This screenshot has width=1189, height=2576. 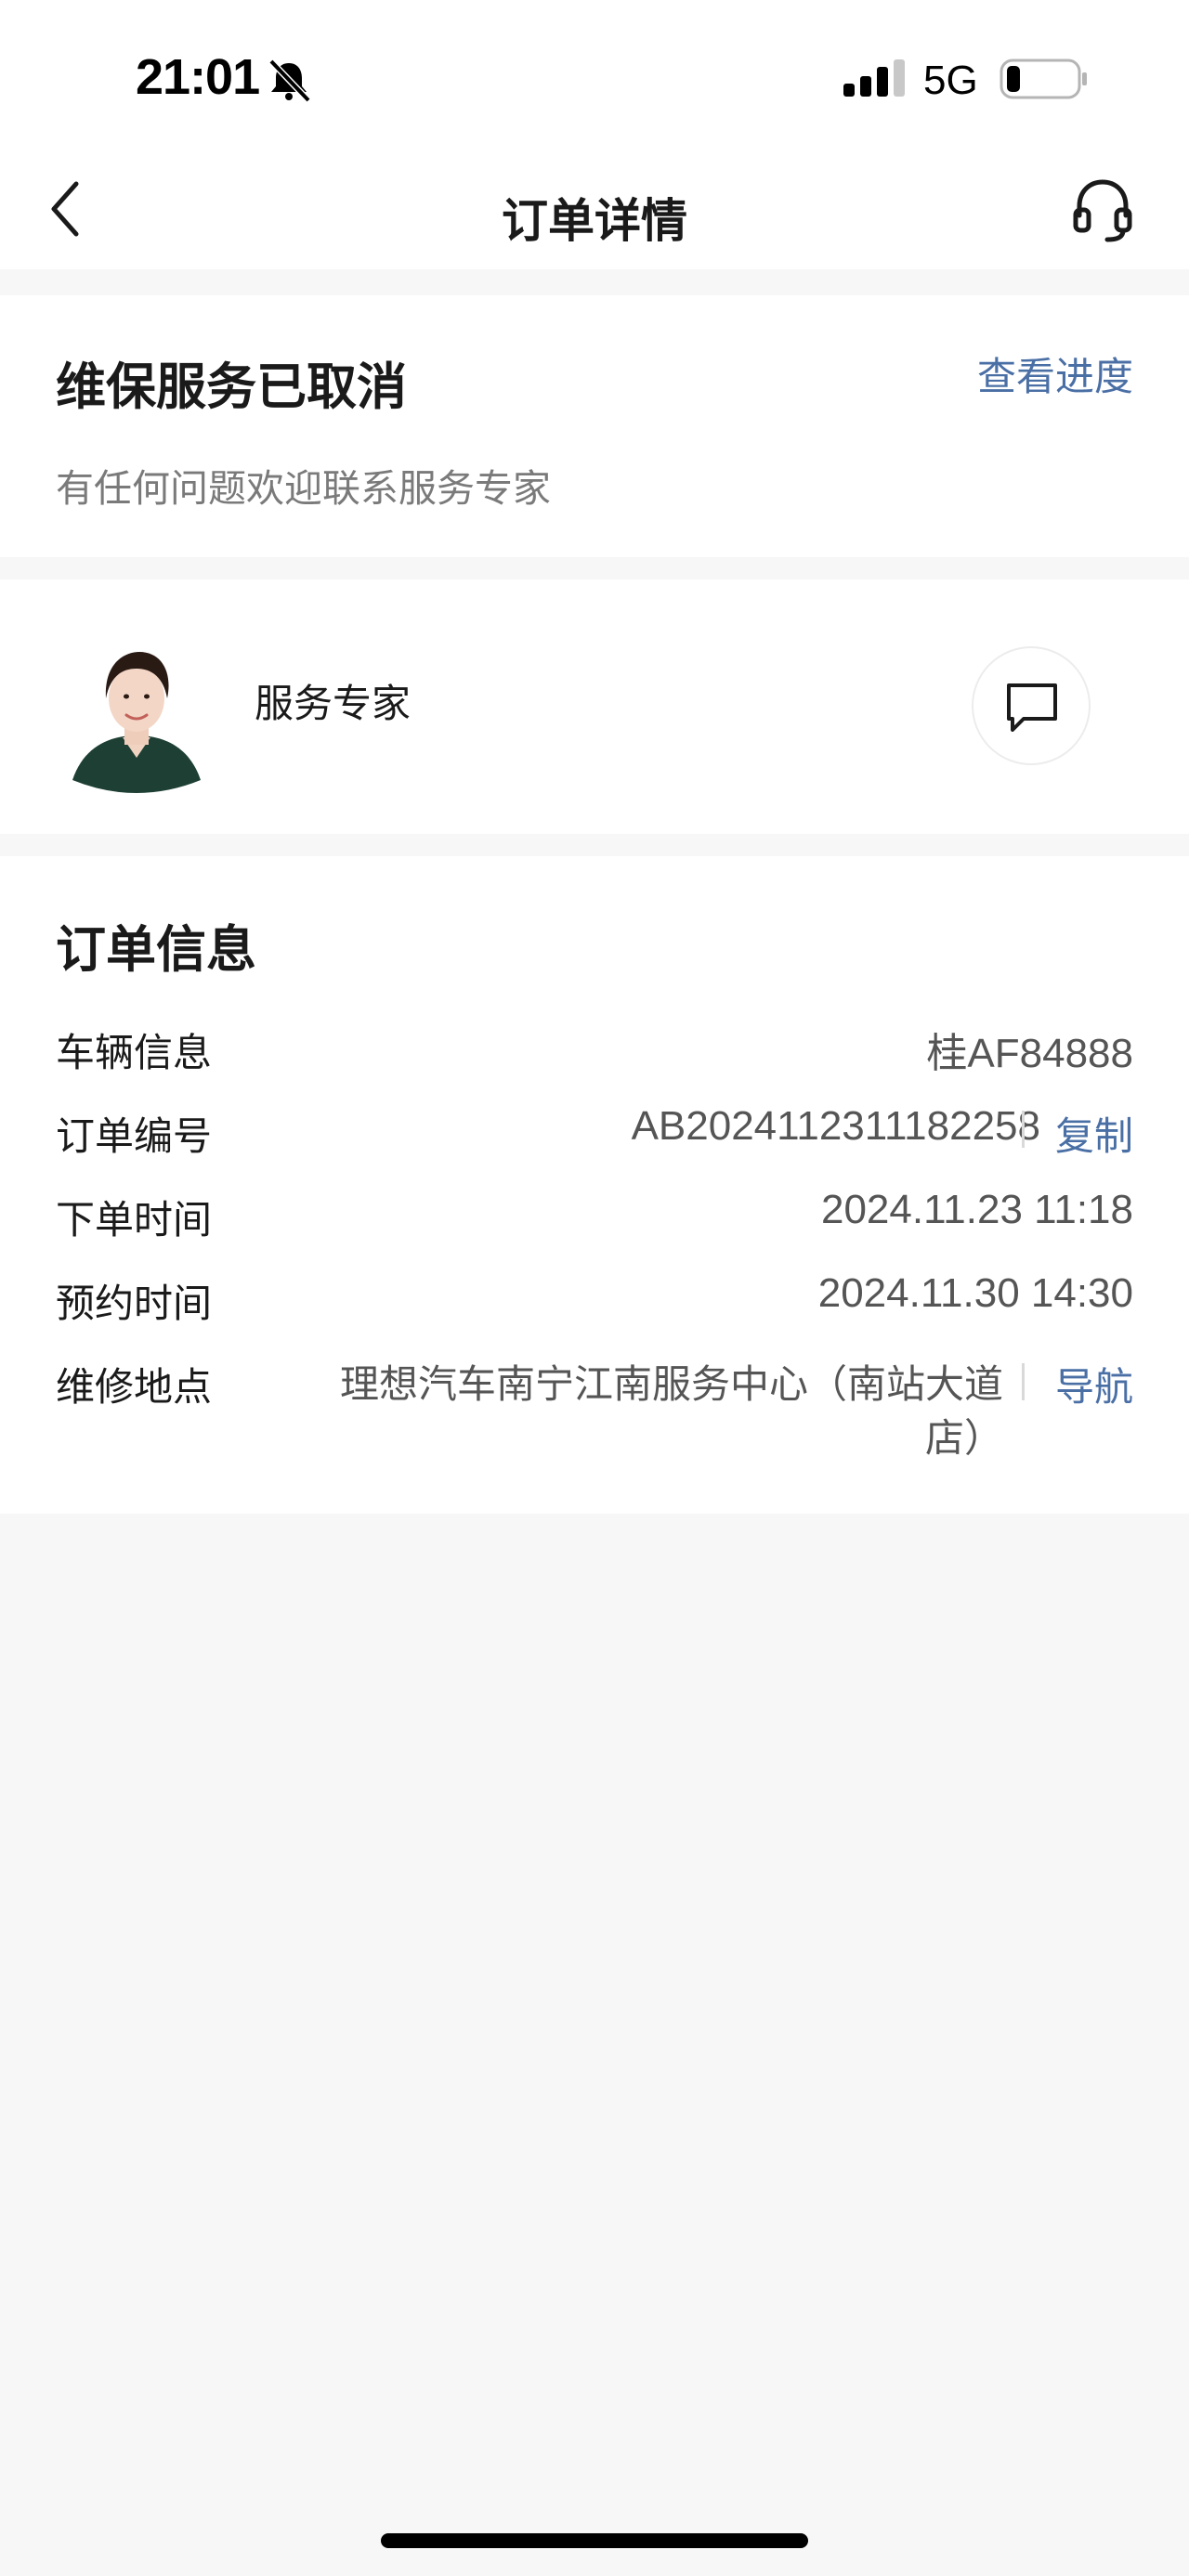 I want to click on nav-bar: 订单详情, so click(x=594, y=209).